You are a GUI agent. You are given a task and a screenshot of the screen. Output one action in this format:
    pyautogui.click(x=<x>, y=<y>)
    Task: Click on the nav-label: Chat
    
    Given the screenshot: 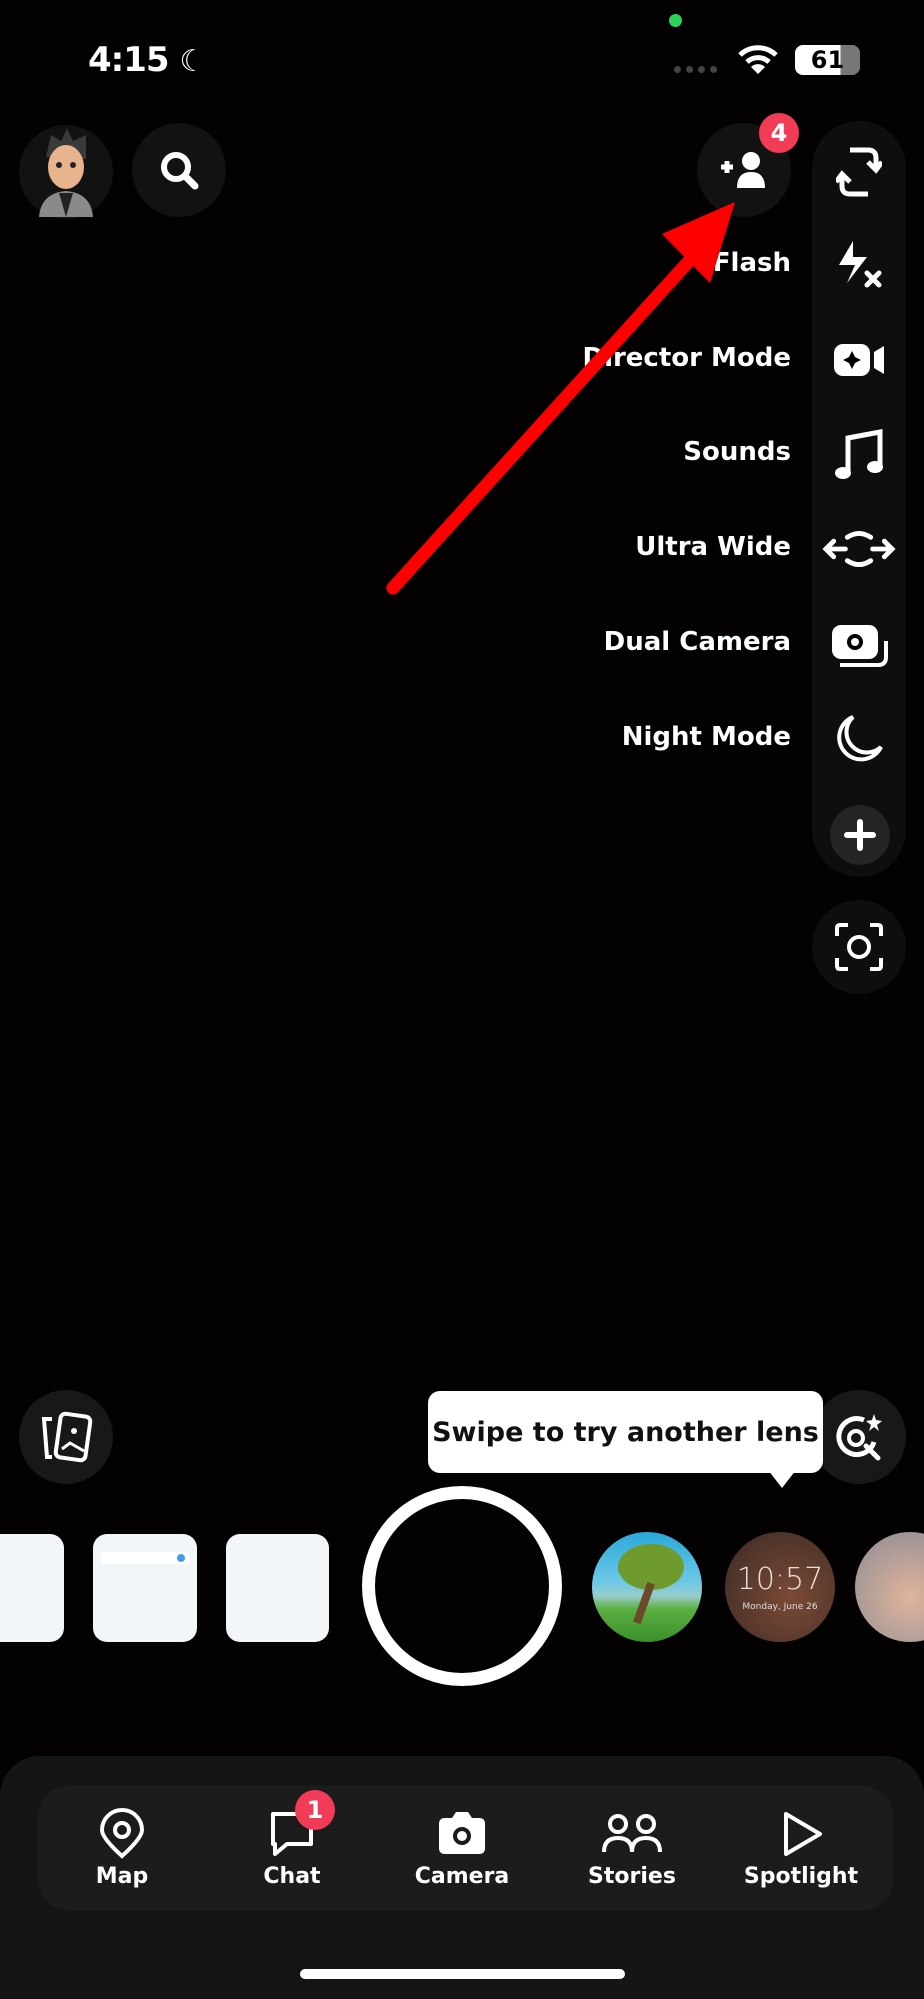 What is the action you would take?
    pyautogui.click(x=292, y=1876)
    